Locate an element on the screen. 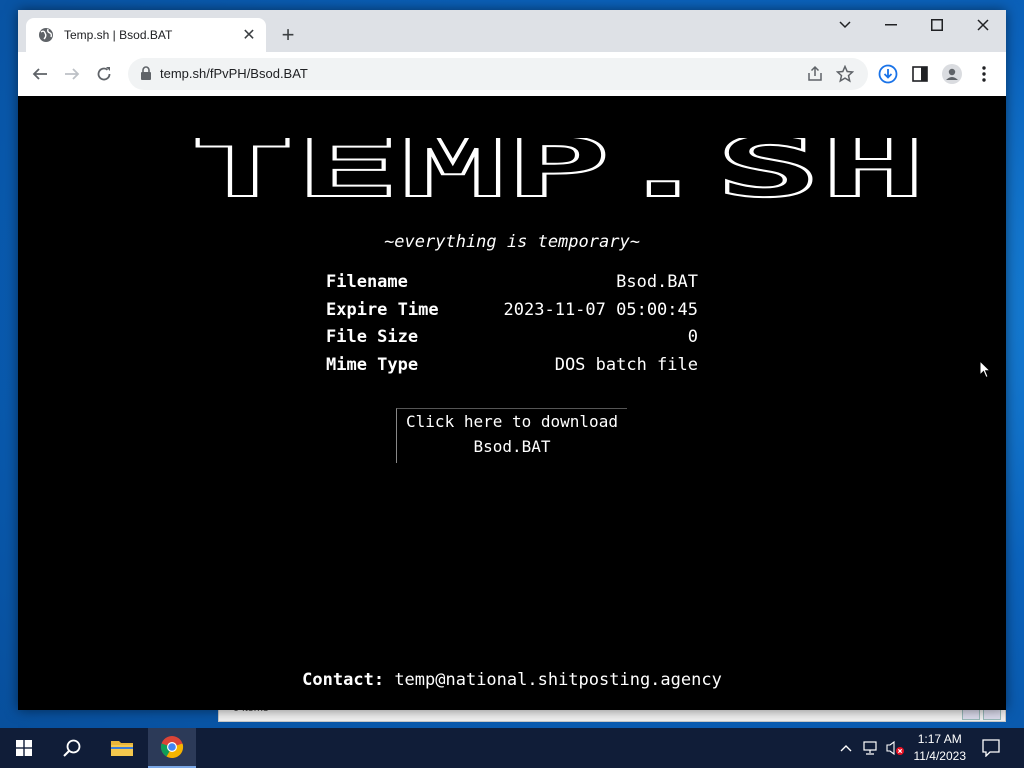 The width and height of the screenshot is (1024, 768). browser-toolbar: temp.sh/fPvPH/Bsod.BAT is located at coordinates (512, 74).